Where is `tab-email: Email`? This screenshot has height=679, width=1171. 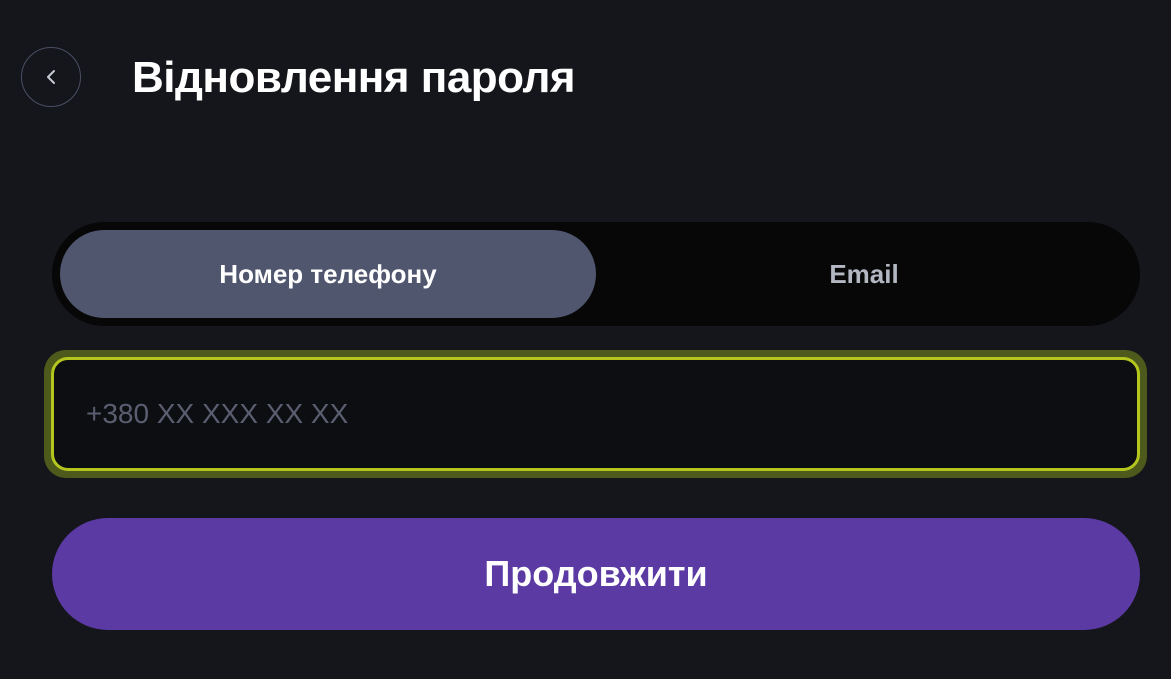
tab-email: Email is located at coordinates (864, 274).